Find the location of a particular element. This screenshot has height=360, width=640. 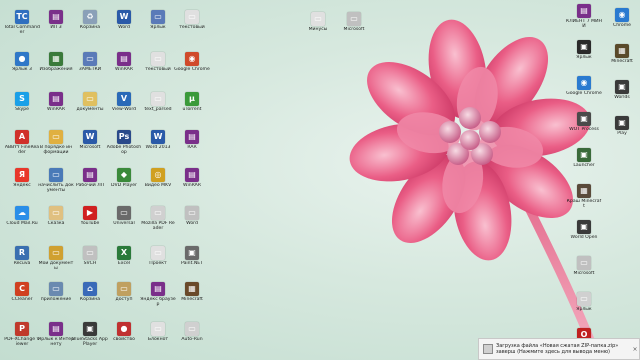

desktop-shortcut: C CCleaner is located at coordinates (22, 298).